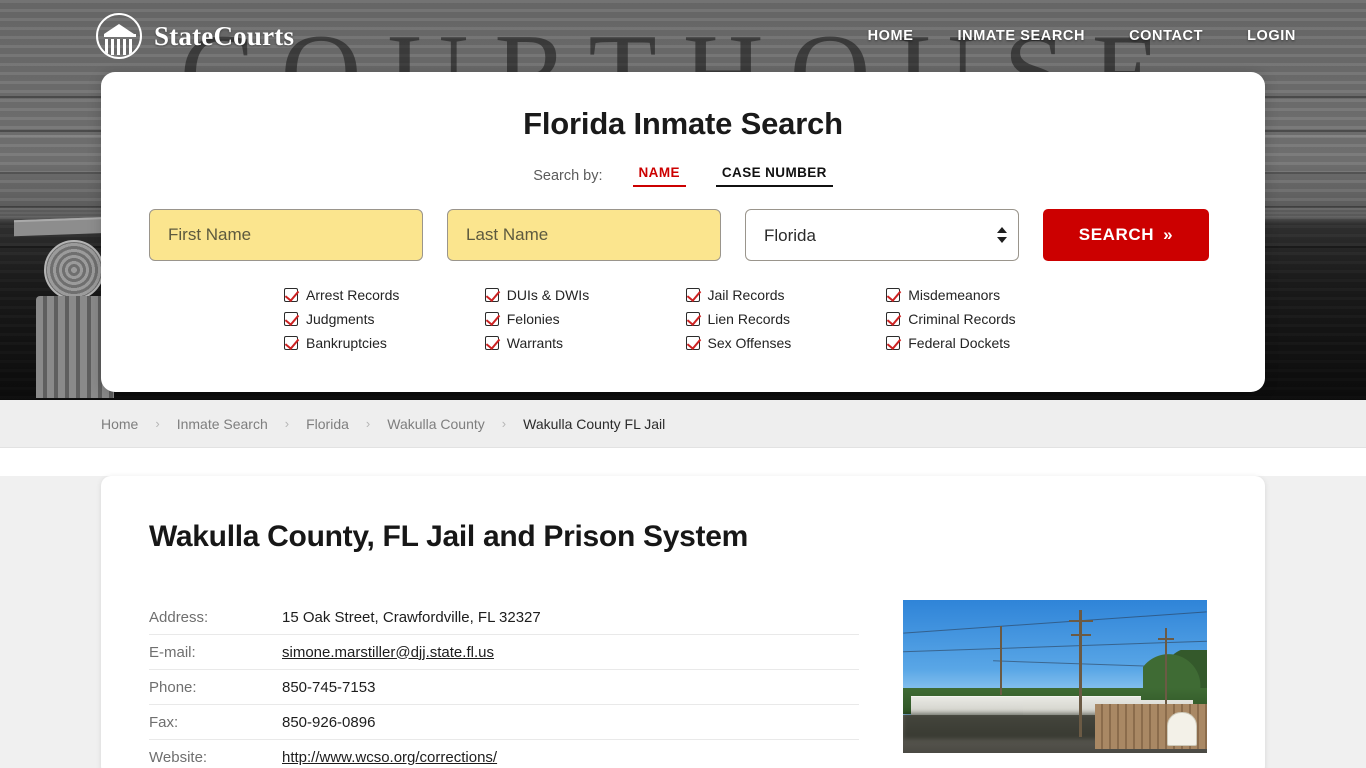  Describe the element at coordinates (436, 424) in the screenshot. I see `breadcrumb-item-wakulla-county: Wakulla County` at that location.